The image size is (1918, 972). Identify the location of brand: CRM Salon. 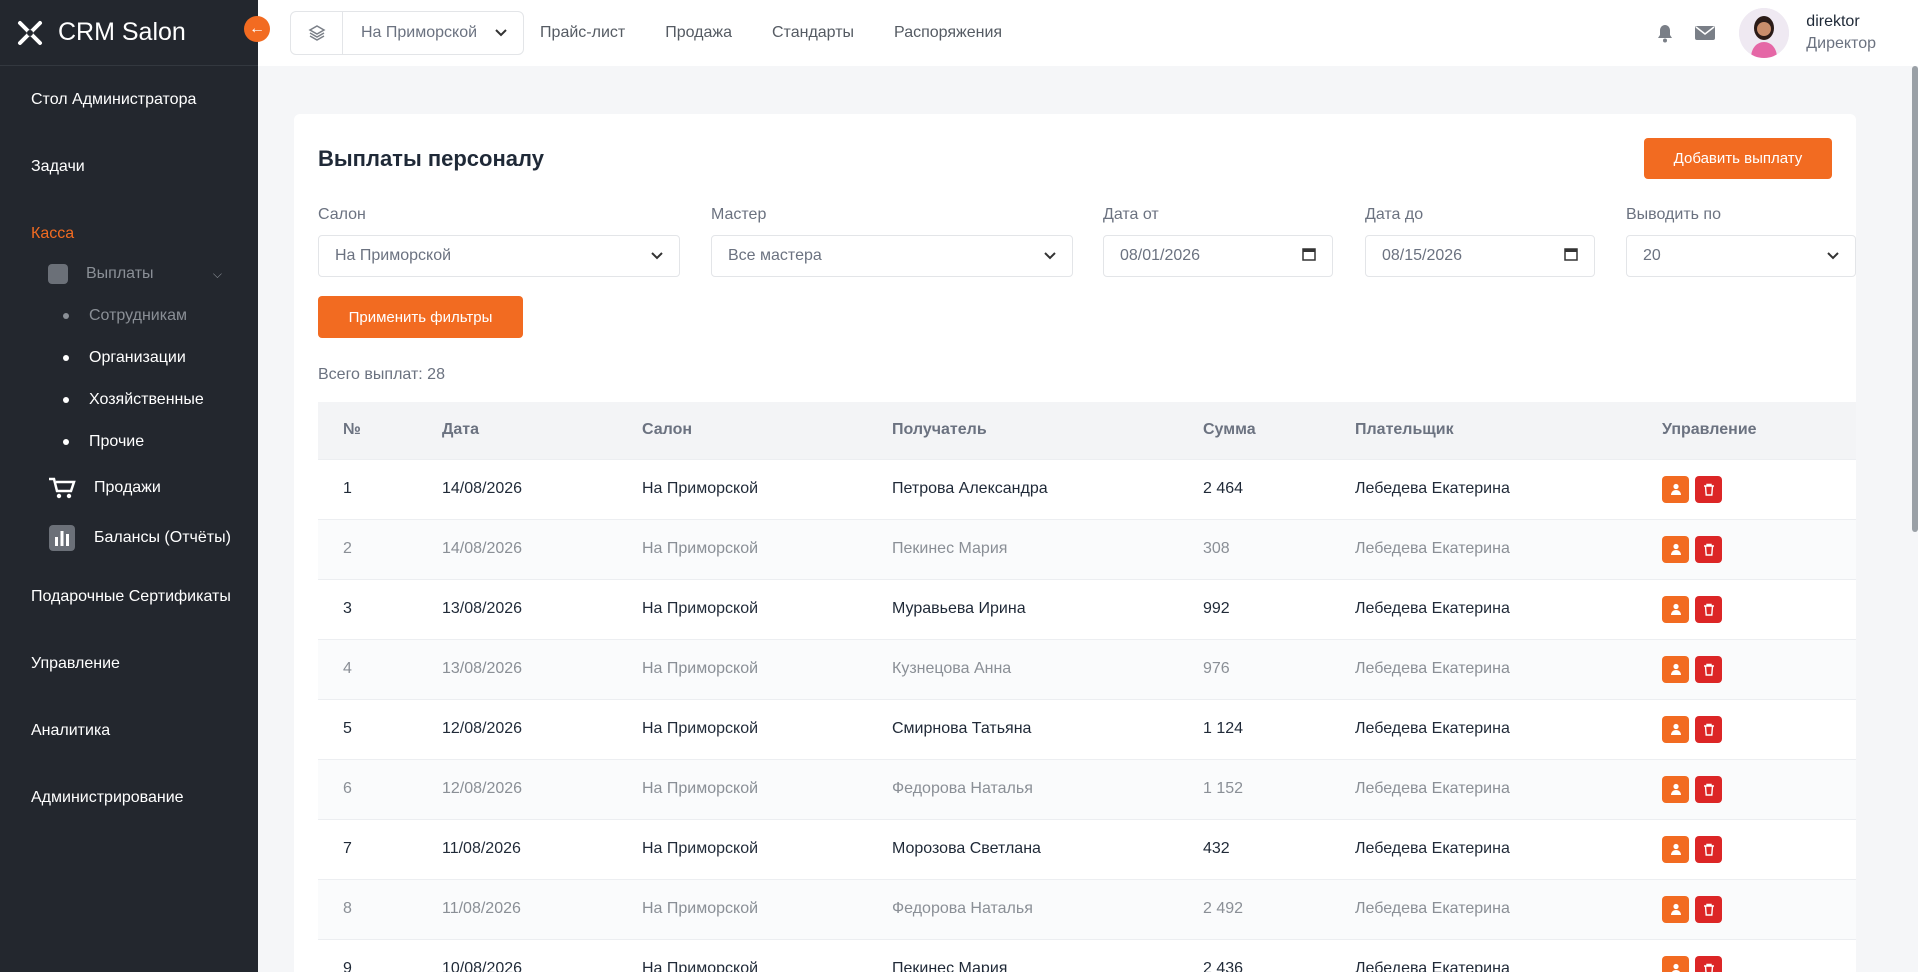
(129, 33).